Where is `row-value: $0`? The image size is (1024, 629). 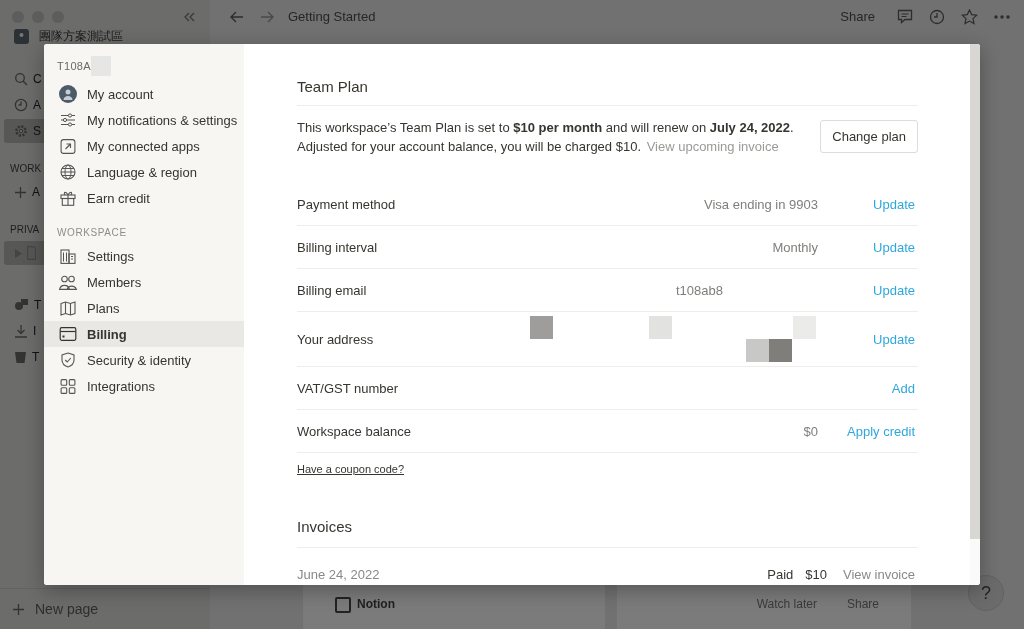
row-value: $0 is located at coordinates (810, 431).